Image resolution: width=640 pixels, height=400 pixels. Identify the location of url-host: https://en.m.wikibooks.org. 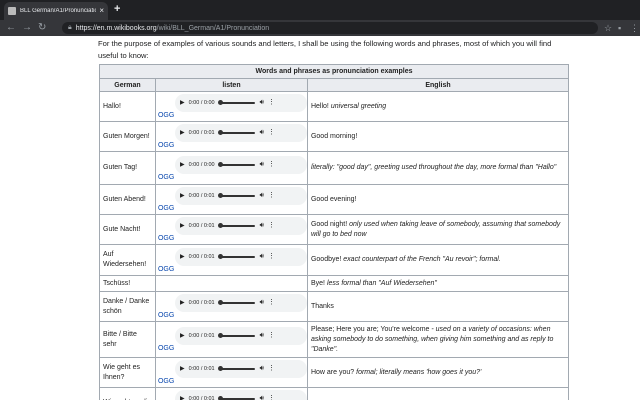
(116, 28).